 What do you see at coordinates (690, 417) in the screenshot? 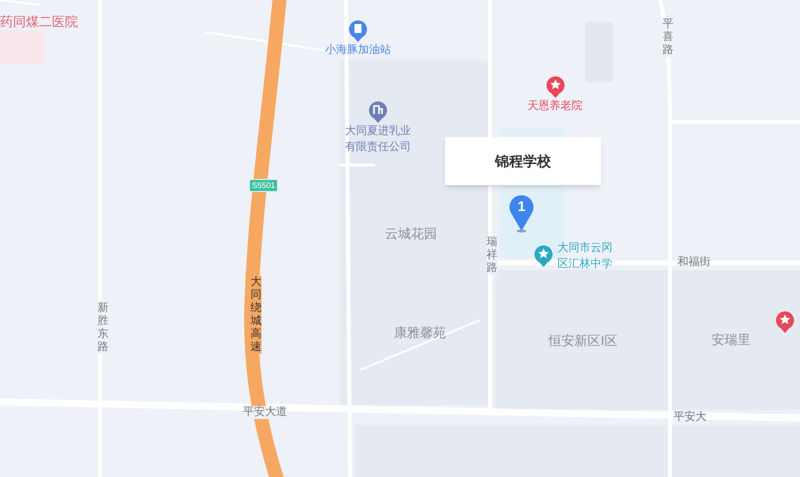
I see `road-label: 平安大` at bounding box center [690, 417].